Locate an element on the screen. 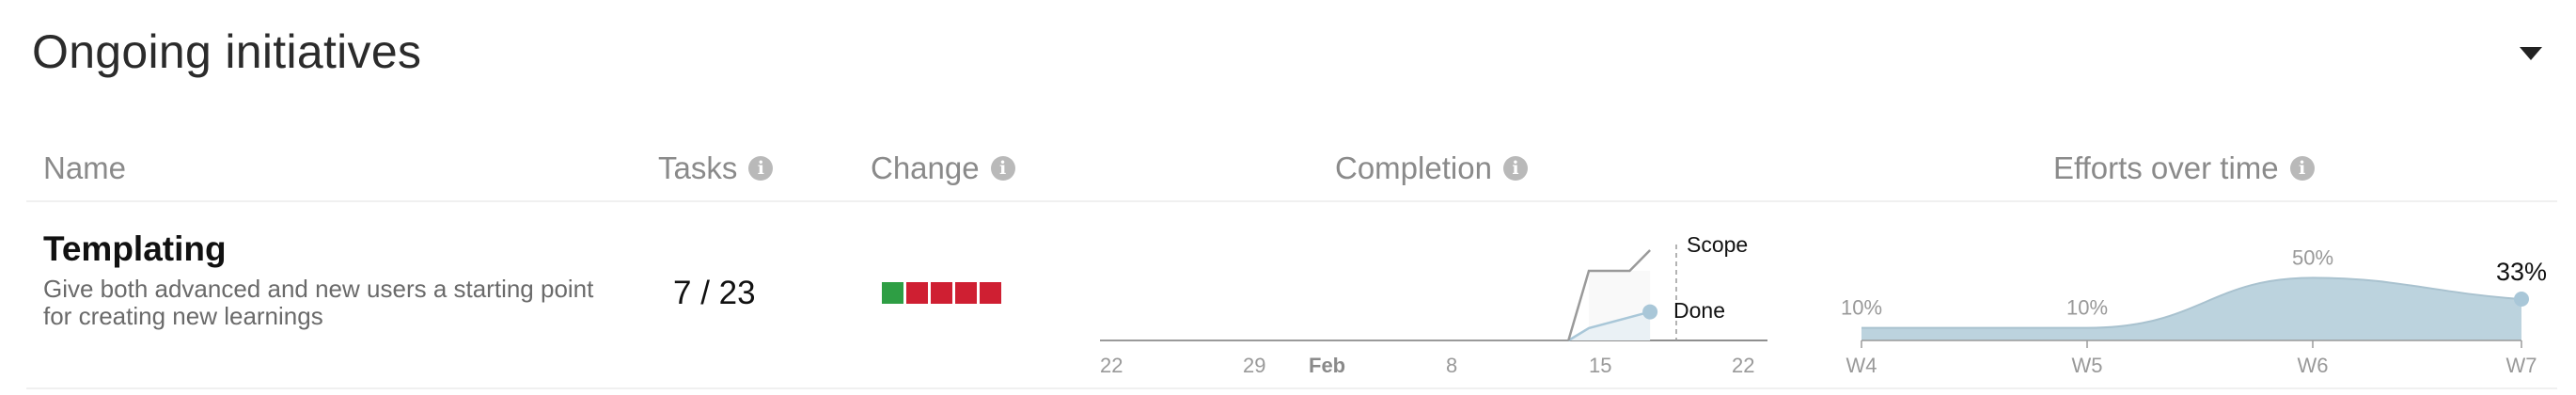  initiative-name: Templating is located at coordinates (135, 249).